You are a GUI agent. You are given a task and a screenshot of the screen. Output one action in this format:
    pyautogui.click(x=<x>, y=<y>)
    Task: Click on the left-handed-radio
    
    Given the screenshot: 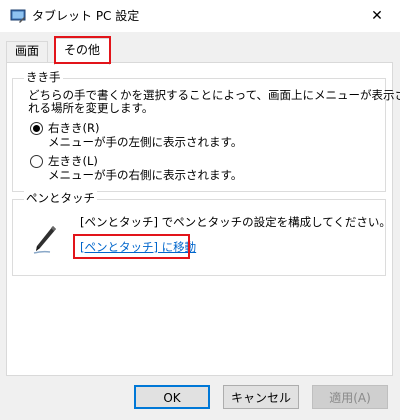 What is the action you would take?
    pyautogui.click(x=36, y=161)
    